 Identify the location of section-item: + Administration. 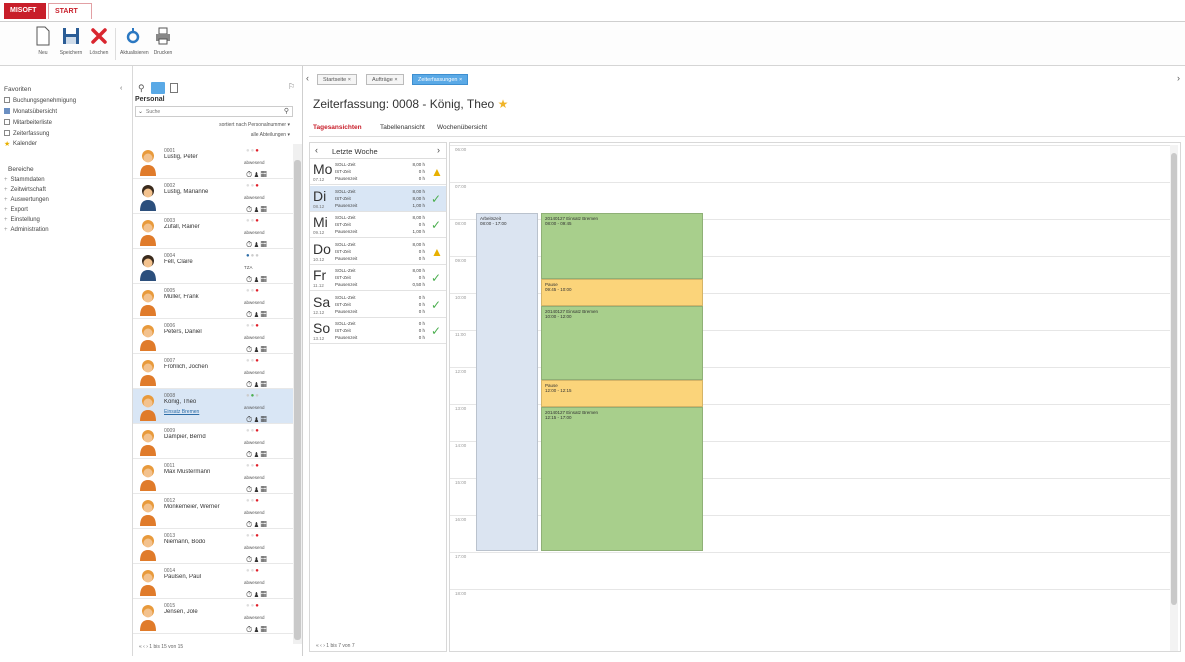
(26, 231).